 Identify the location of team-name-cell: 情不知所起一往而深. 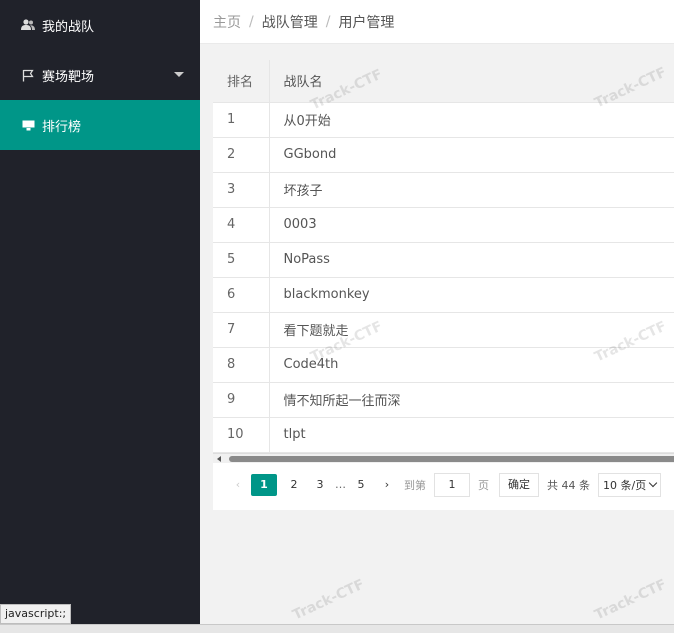
(471, 400).